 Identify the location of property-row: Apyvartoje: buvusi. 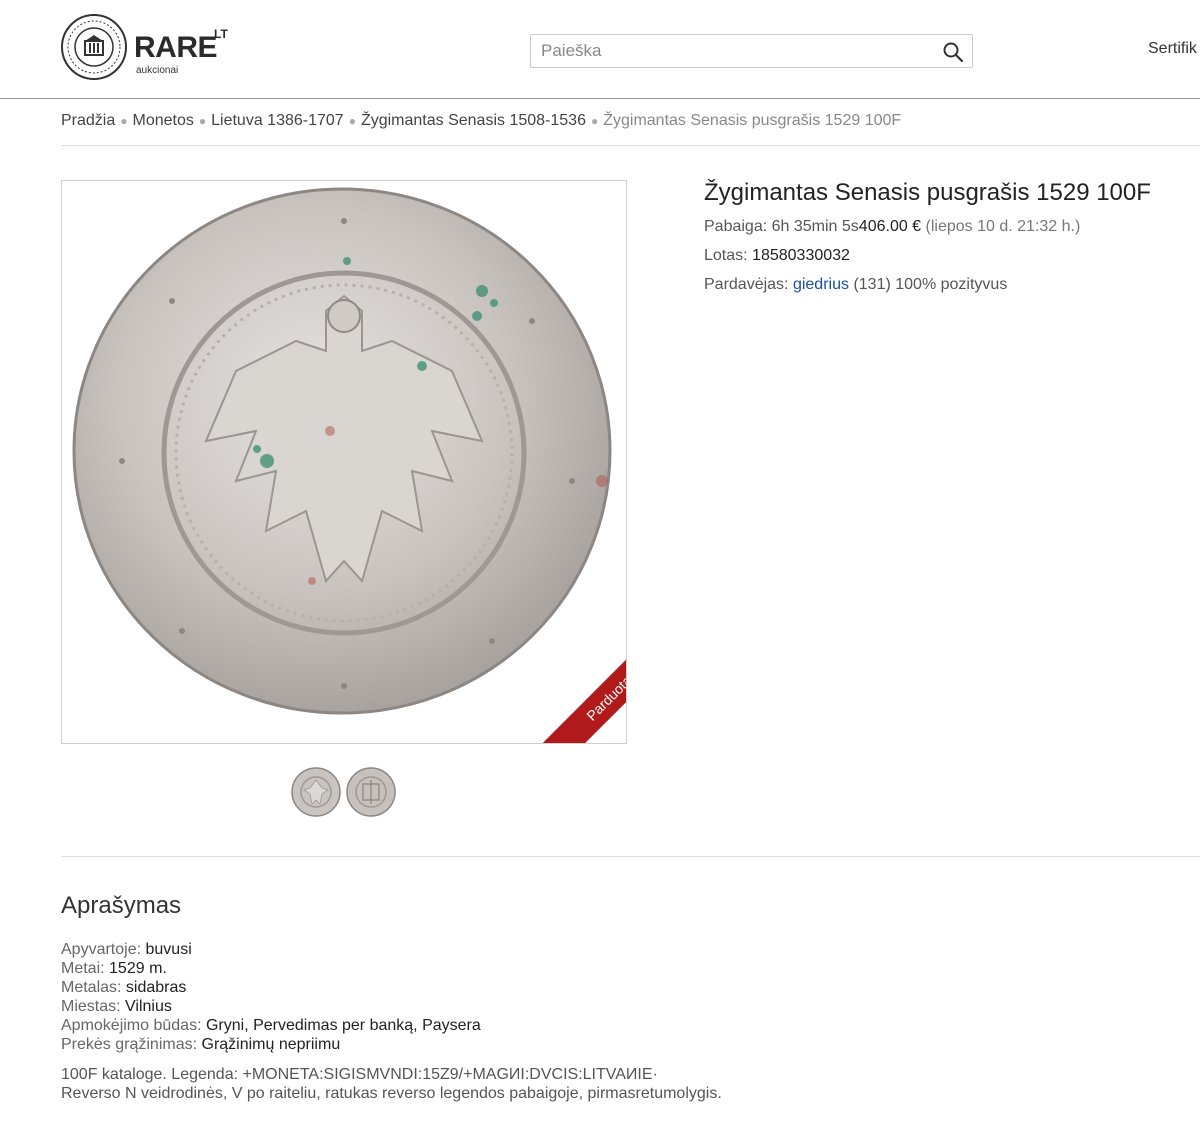
(271, 949).